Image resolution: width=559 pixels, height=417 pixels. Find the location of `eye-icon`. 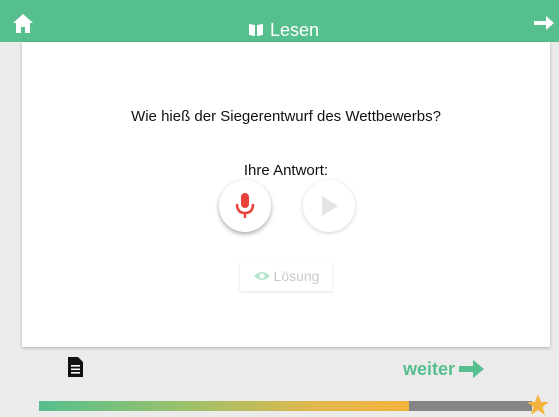

eye-icon is located at coordinates (261, 276).